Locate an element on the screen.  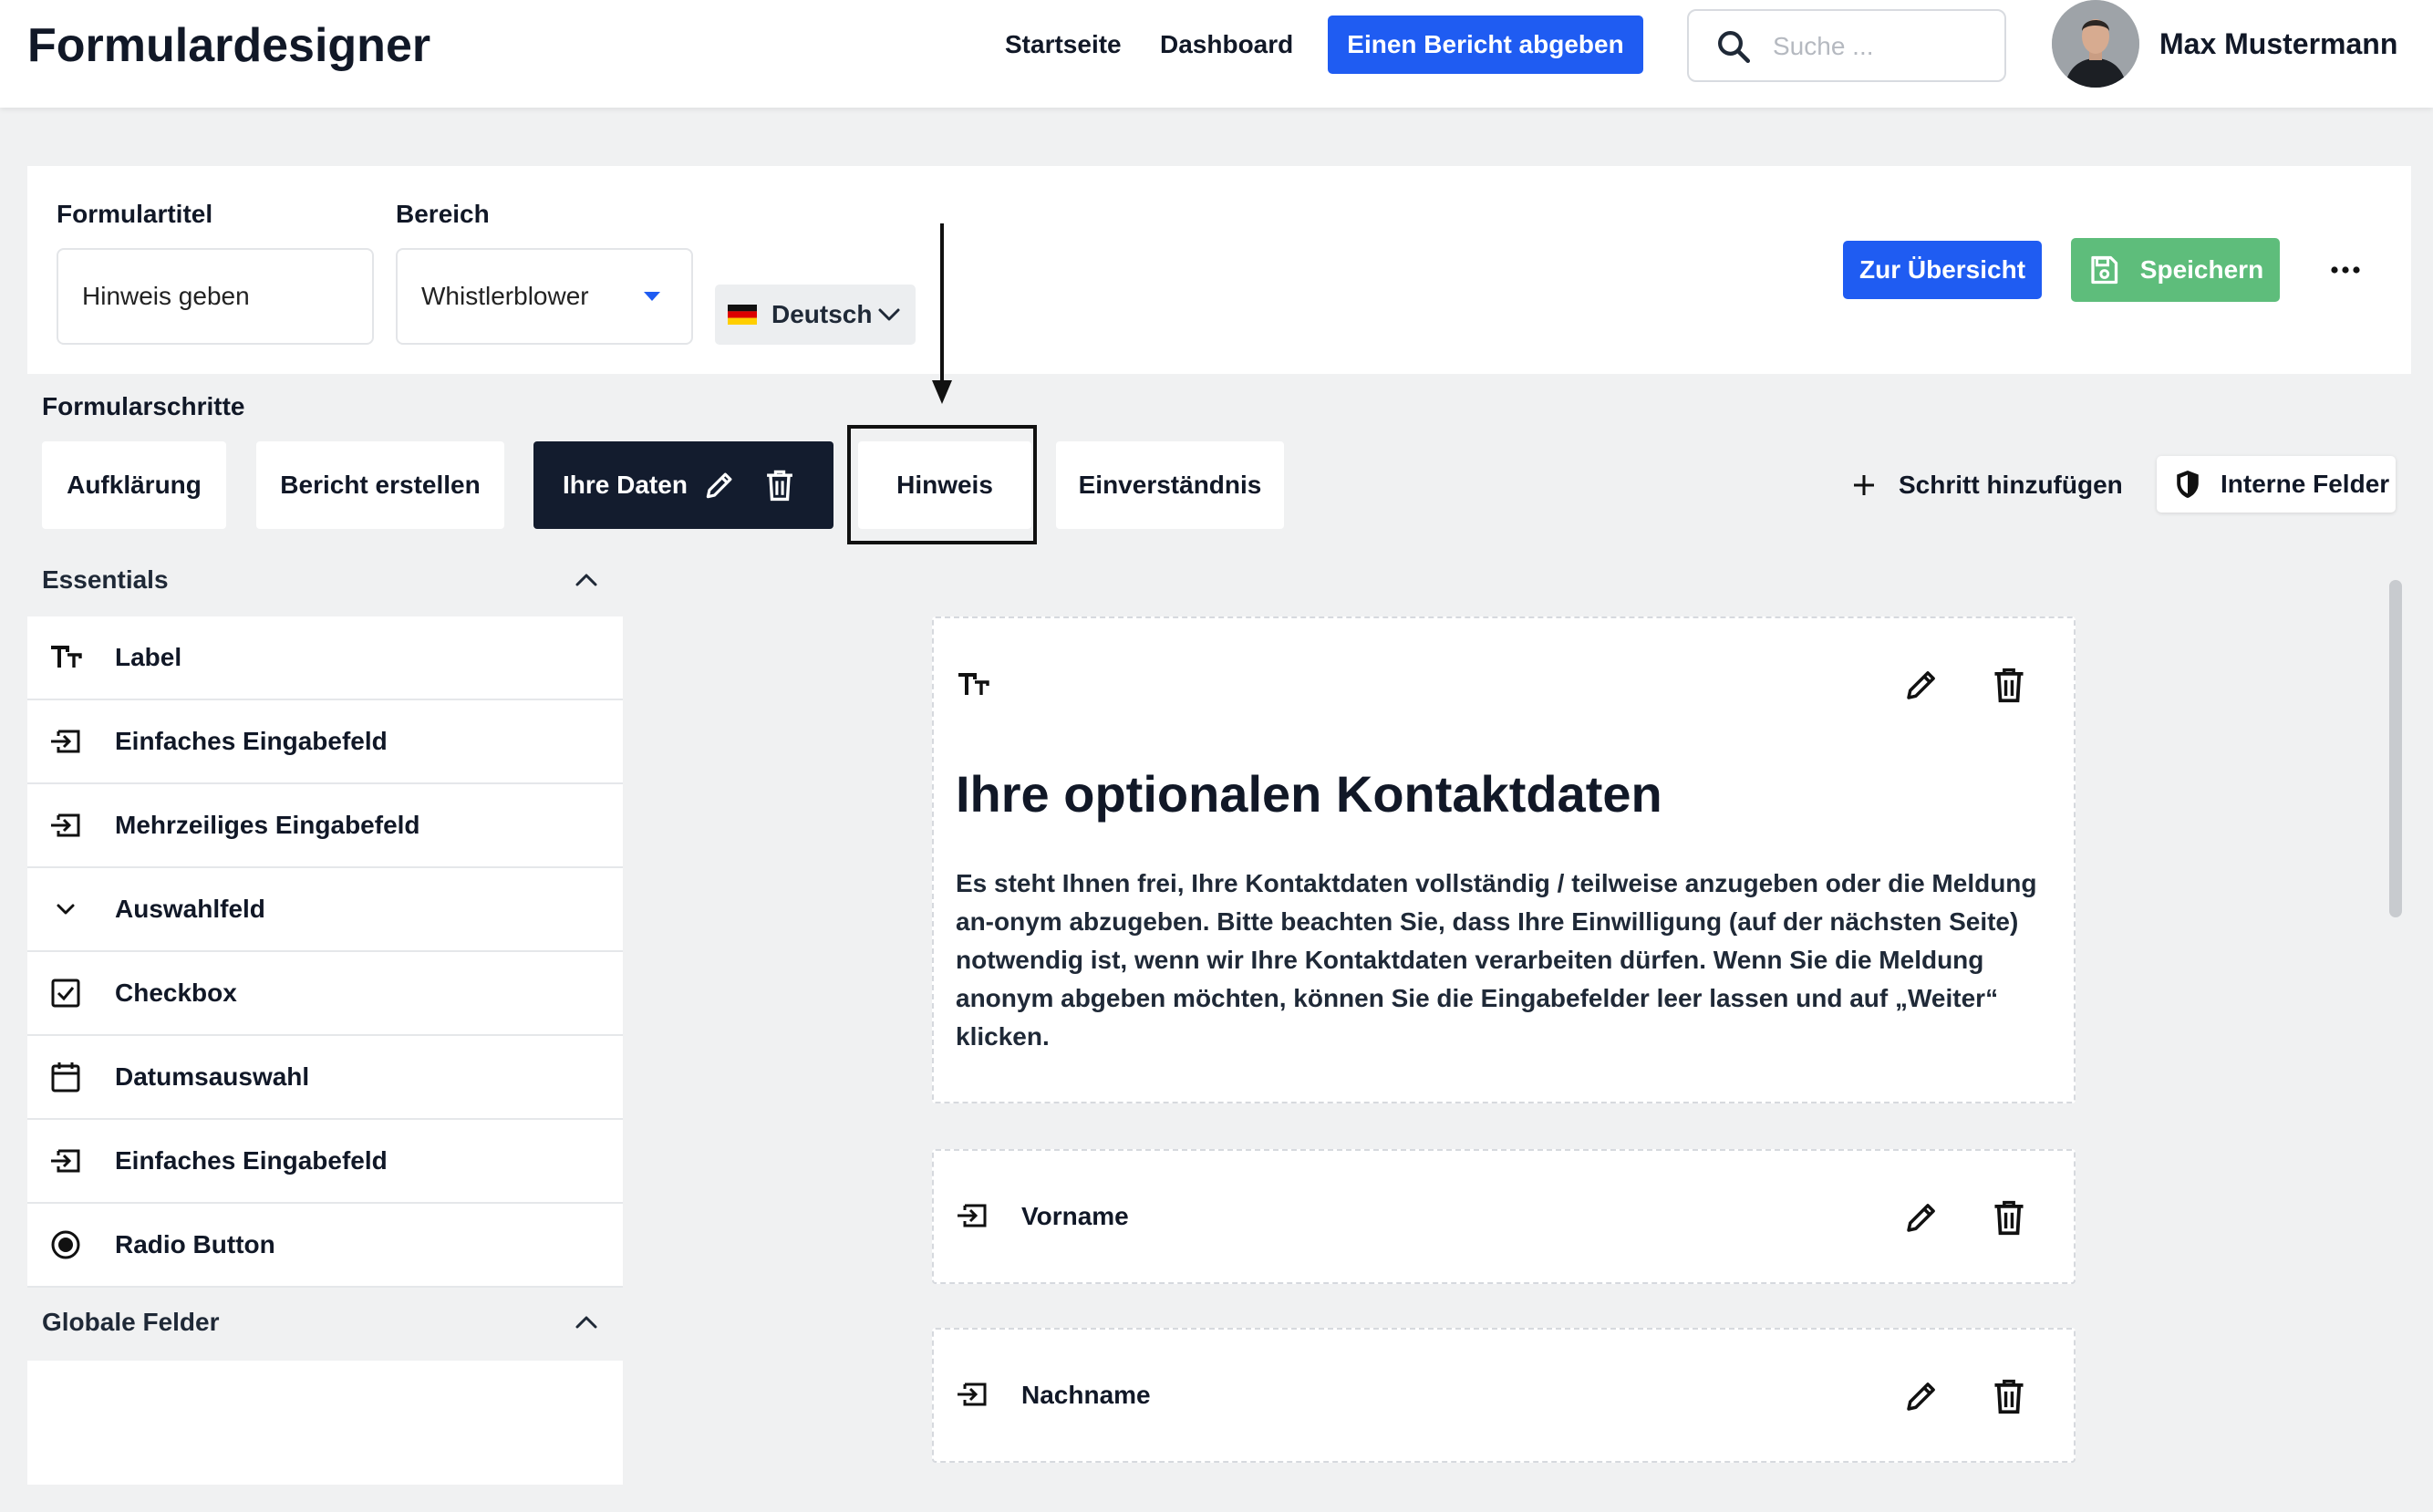
form-title-input: Hinweis geben is located at coordinates (216, 296).